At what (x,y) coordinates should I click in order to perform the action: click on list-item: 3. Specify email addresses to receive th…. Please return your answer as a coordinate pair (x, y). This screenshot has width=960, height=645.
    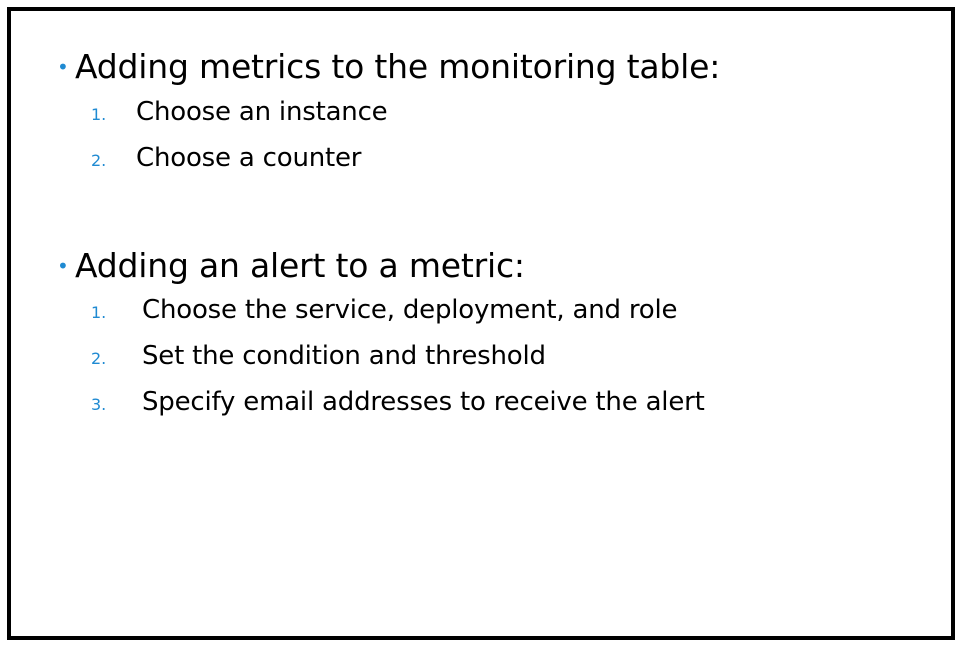
    Looking at the image, I should click on (398, 402).